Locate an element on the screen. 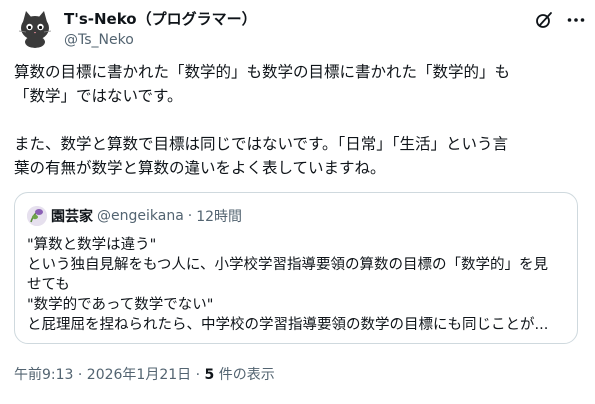 This screenshot has width=595, height=404. author-handle: @Ts_Neko is located at coordinates (160, 40).